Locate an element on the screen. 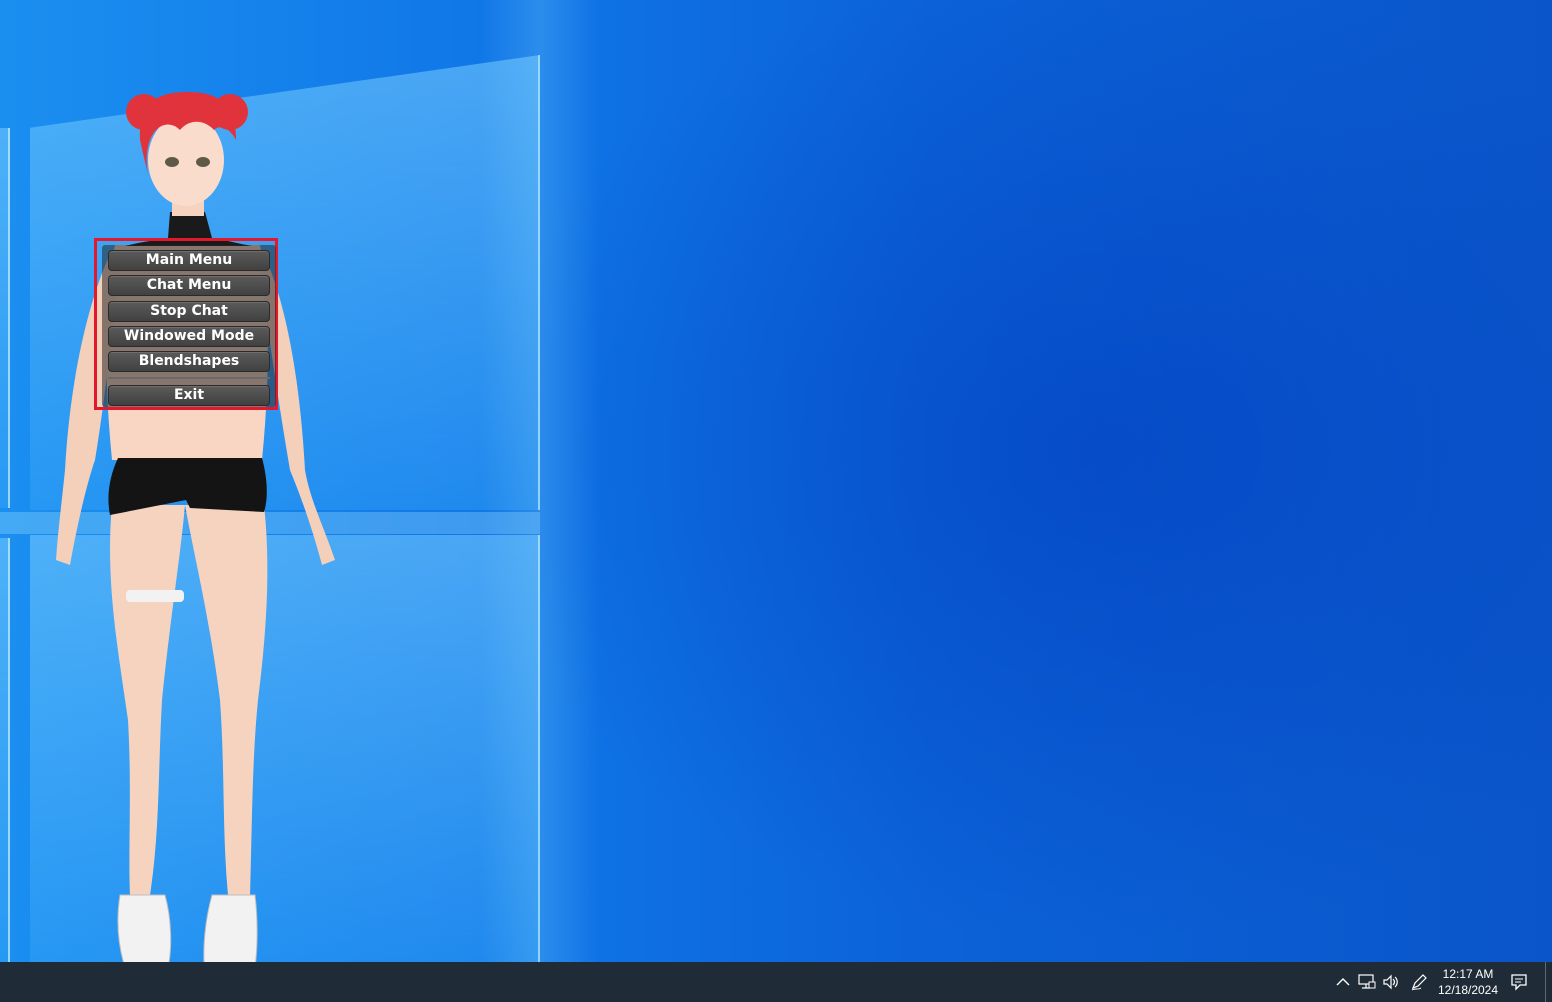 The width and height of the screenshot is (1552, 1002). avatar-left-leg is located at coordinates (147, 700).